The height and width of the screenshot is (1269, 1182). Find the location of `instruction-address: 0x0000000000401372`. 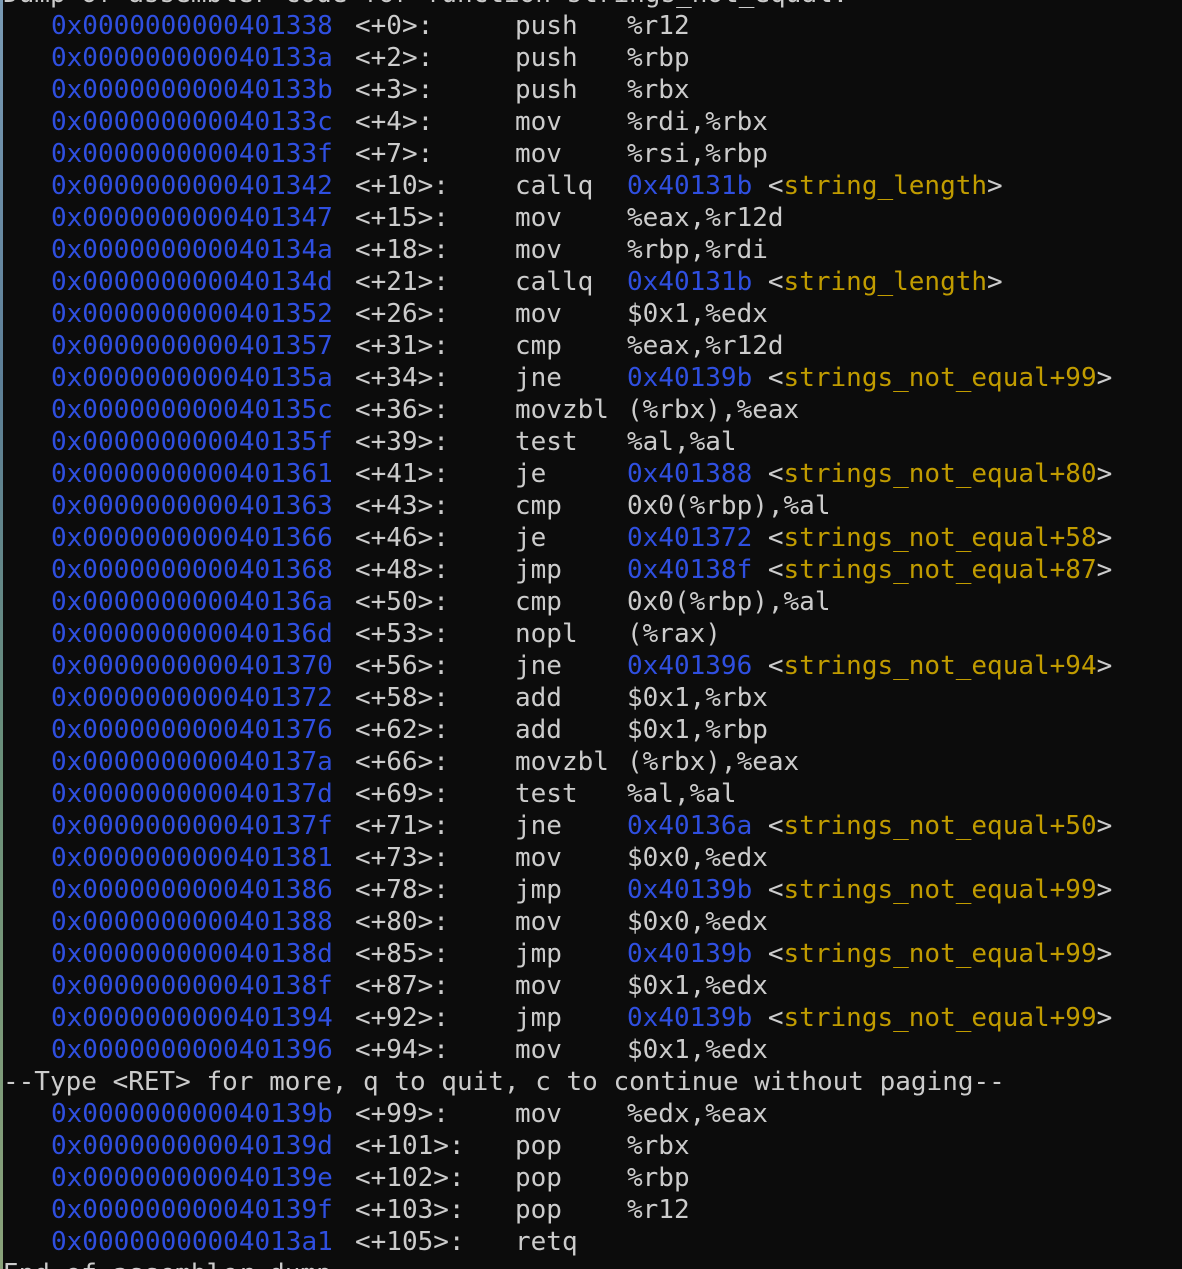

instruction-address: 0x0000000000401372 is located at coordinates (192, 698).